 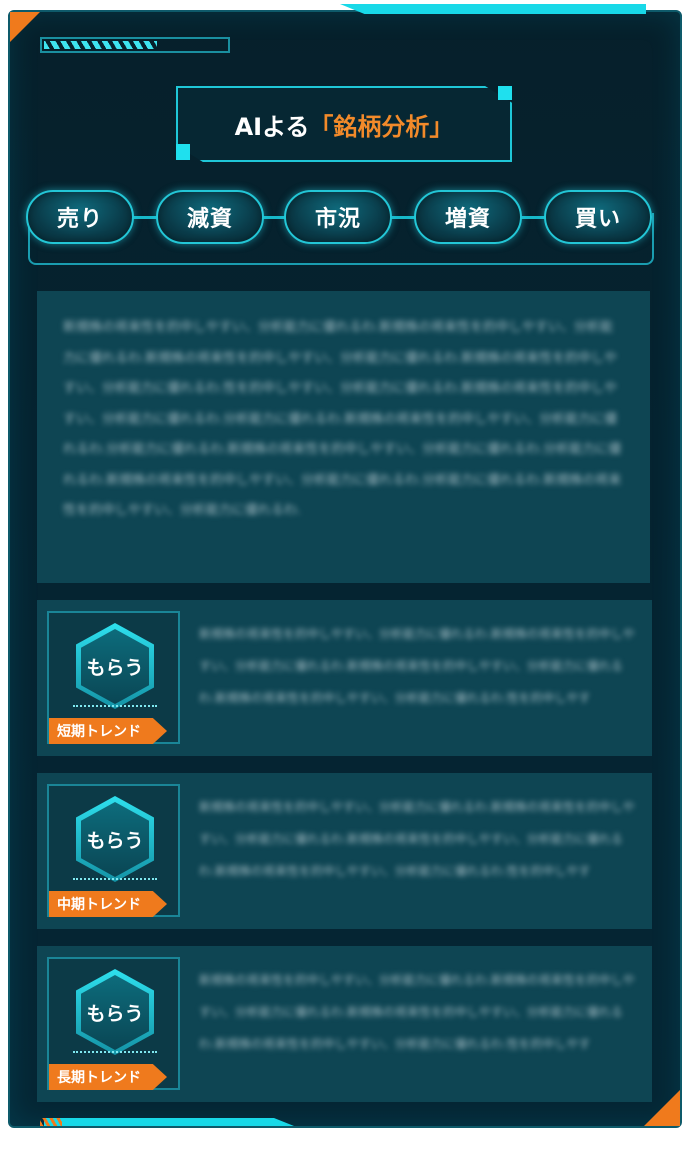 What do you see at coordinates (51, 1122) in the screenshot?
I see `bottom-stripe-decoration` at bounding box center [51, 1122].